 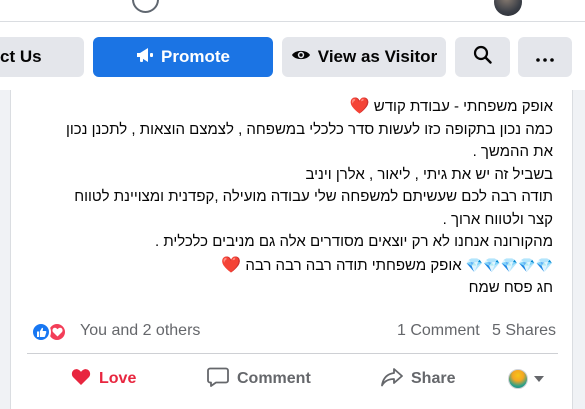 I want to click on post-actions-bar: Love Comment Share, so click(x=292, y=379).